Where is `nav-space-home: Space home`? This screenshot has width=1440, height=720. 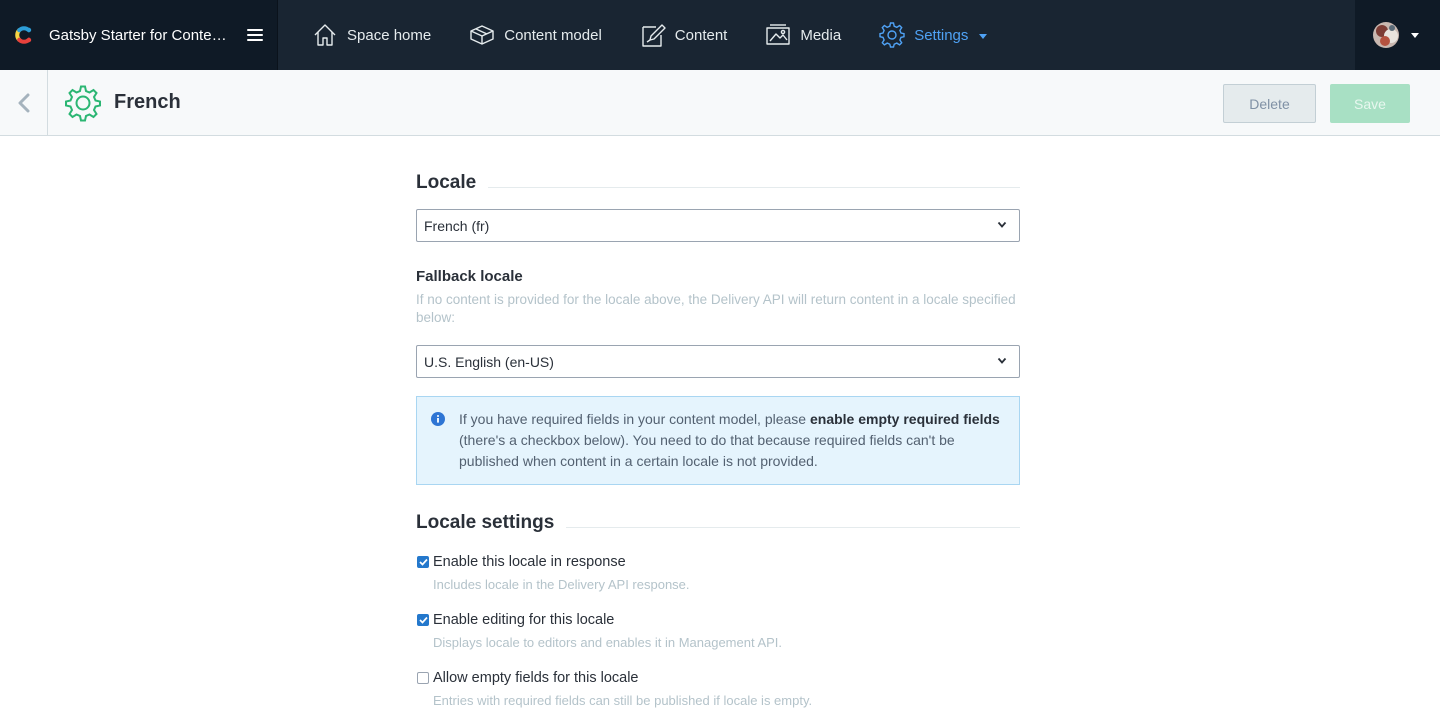 nav-space-home: Space home is located at coordinates (371, 35).